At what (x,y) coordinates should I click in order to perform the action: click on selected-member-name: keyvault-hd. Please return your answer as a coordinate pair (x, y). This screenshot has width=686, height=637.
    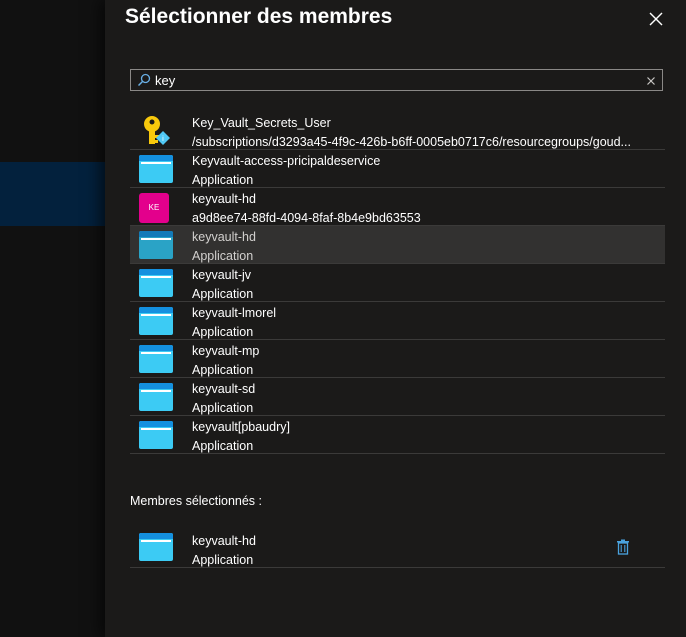
    Looking at the image, I should click on (224, 541).